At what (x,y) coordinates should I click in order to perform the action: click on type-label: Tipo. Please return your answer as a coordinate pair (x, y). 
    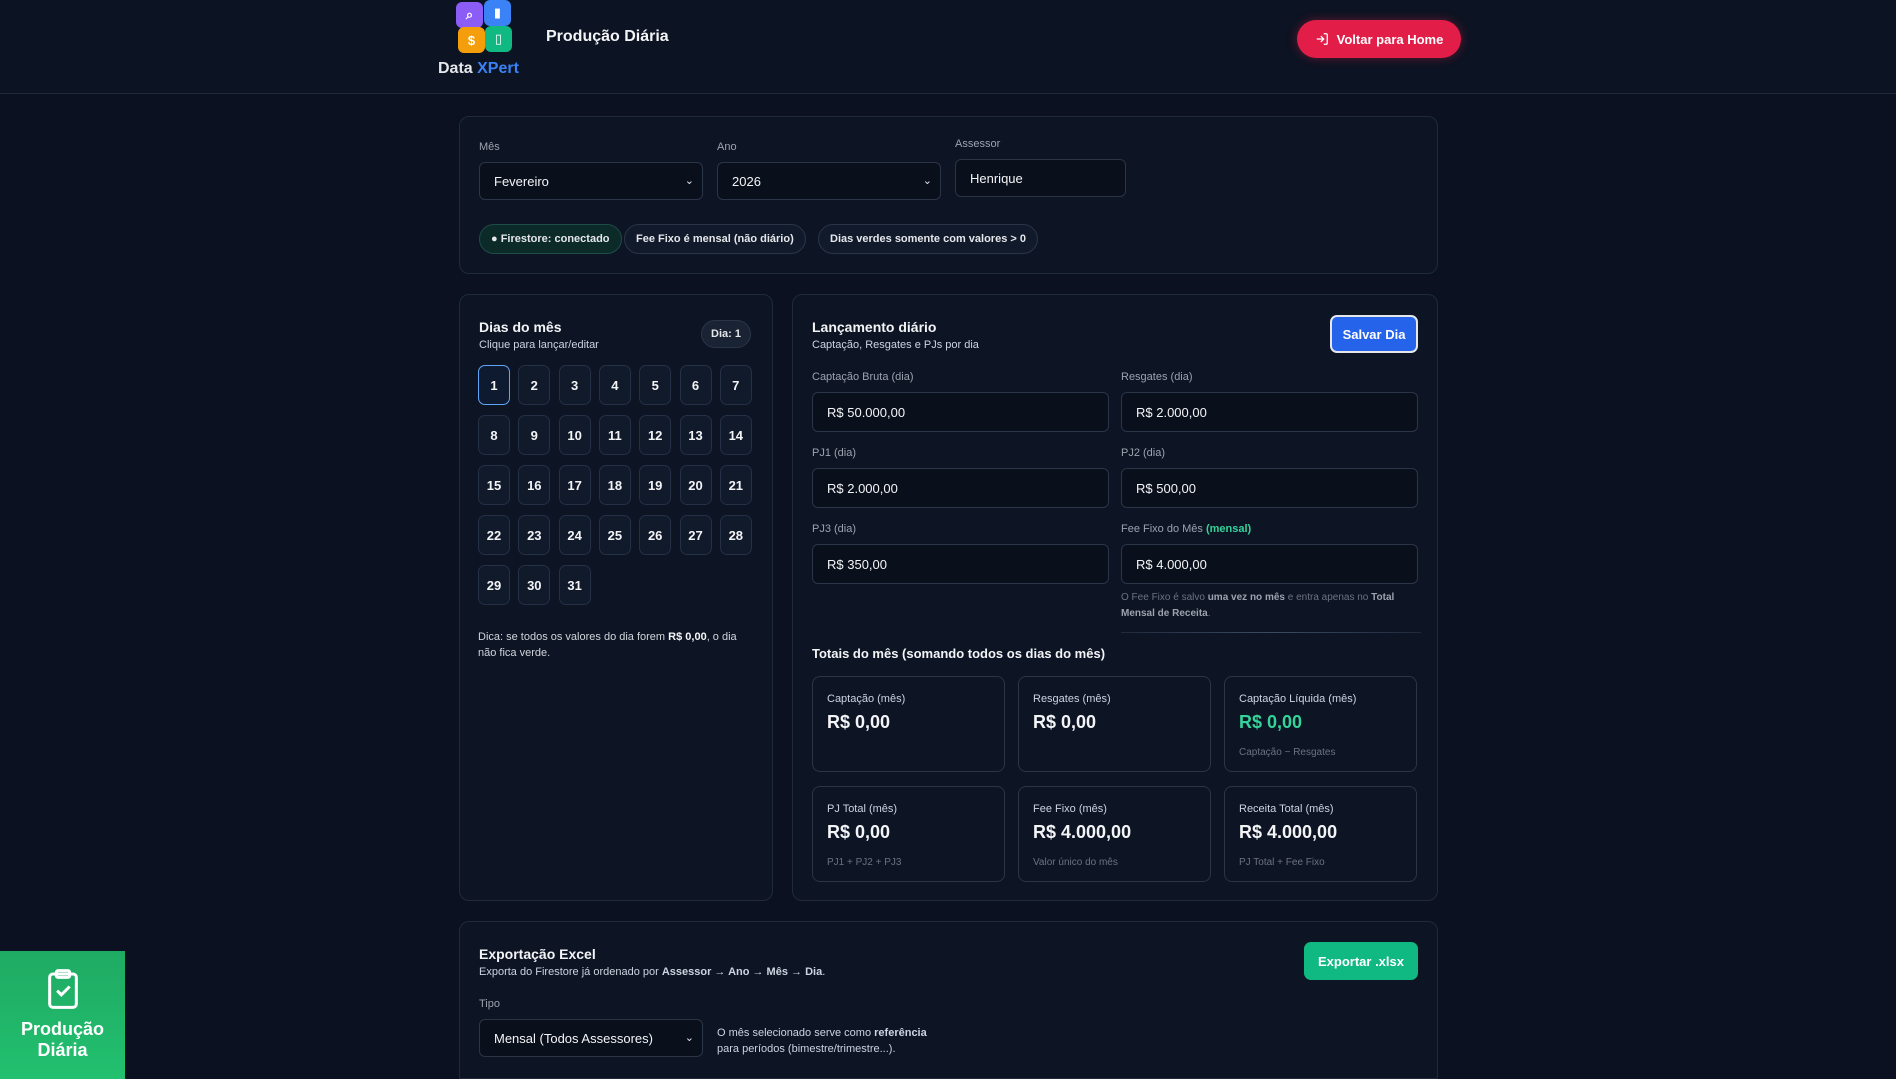
    Looking at the image, I should click on (489, 1004).